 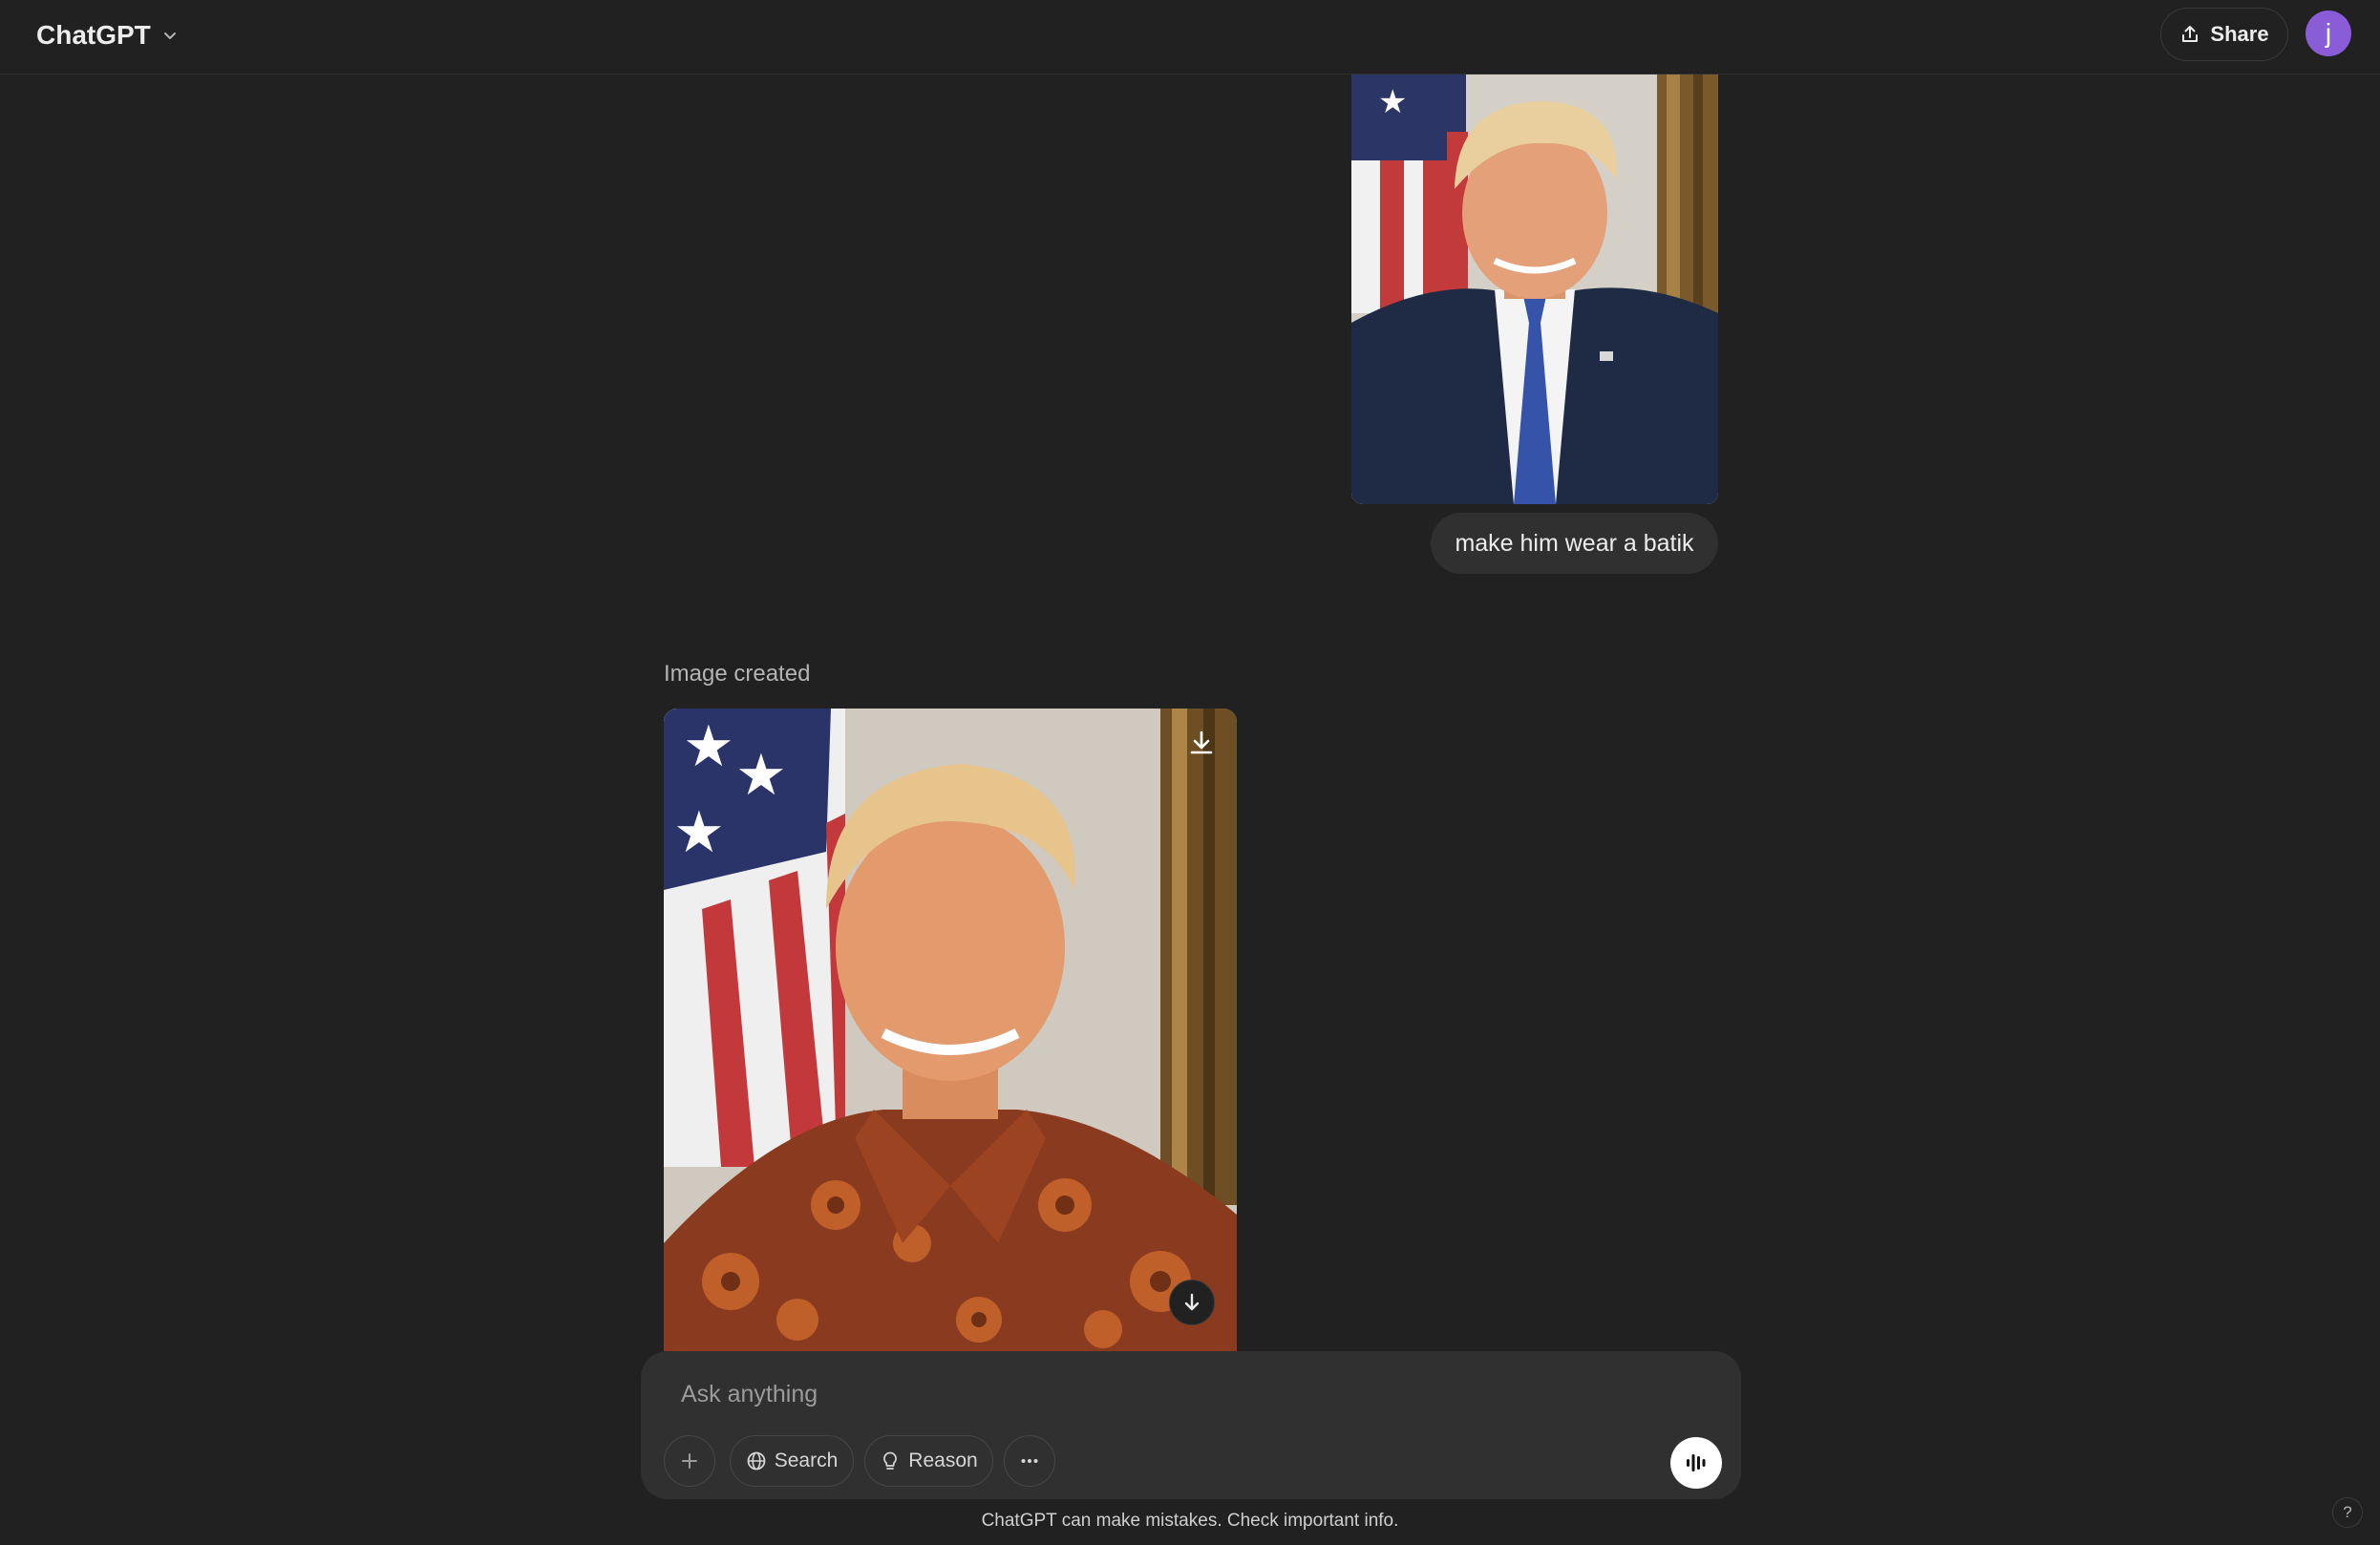 I want to click on share-label: Share, so click(x=2239, y=34).